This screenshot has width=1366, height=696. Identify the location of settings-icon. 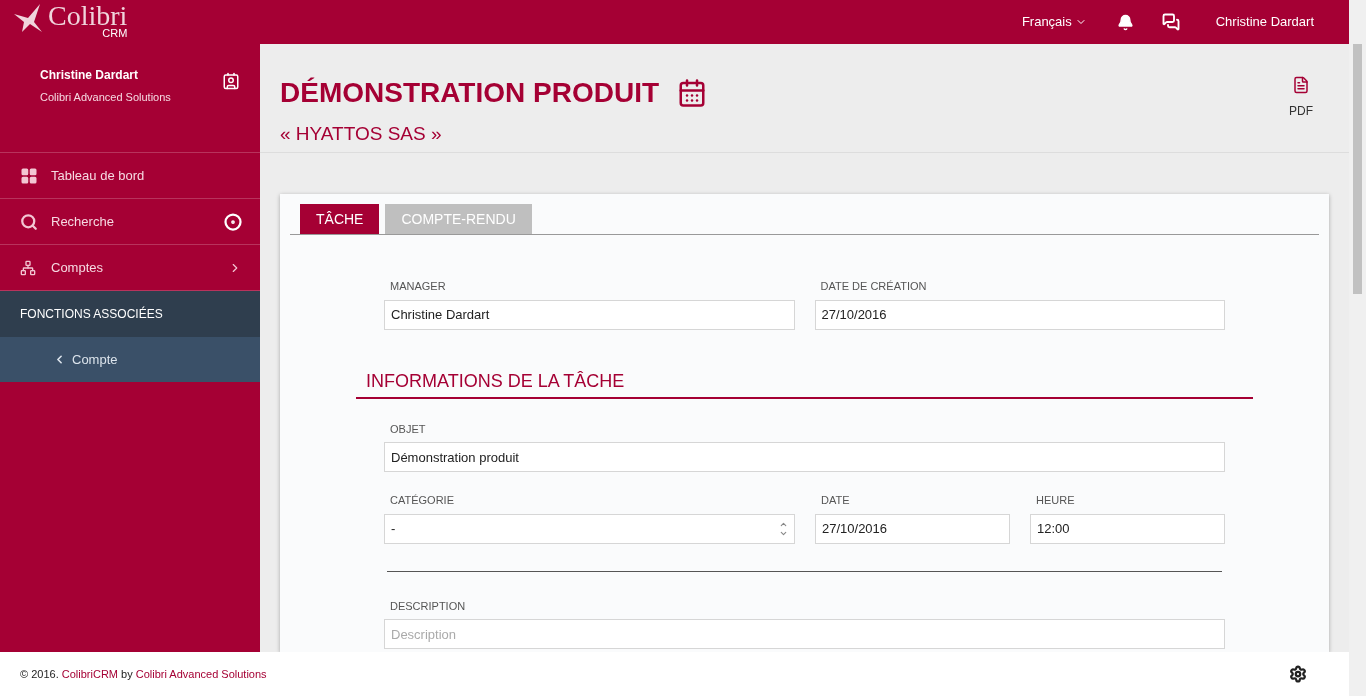
(1298, 674).